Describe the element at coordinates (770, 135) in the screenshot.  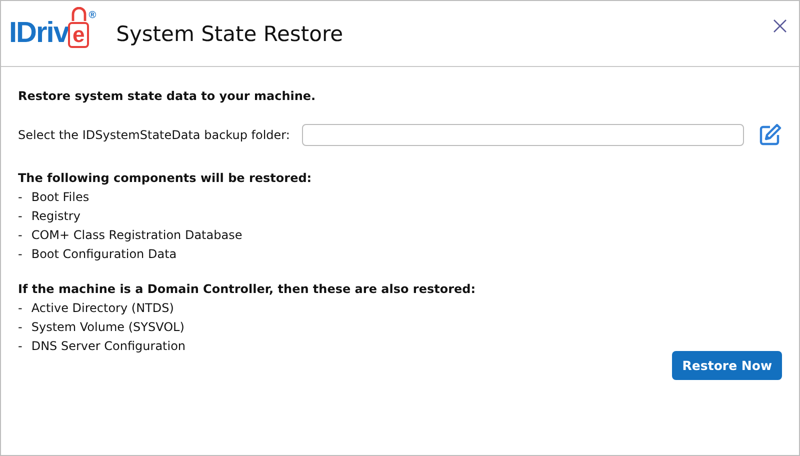
I see `edit-icon` at that location.